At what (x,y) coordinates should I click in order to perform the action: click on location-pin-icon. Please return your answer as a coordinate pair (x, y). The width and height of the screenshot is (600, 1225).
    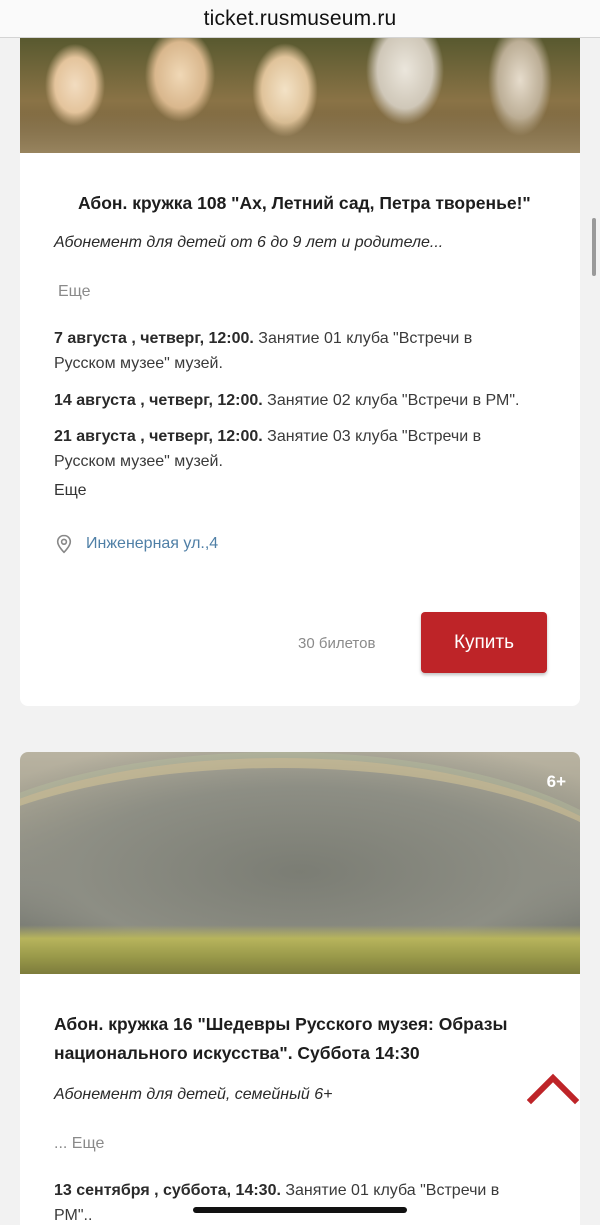
    Looking at the image, I should click on (64, 544).